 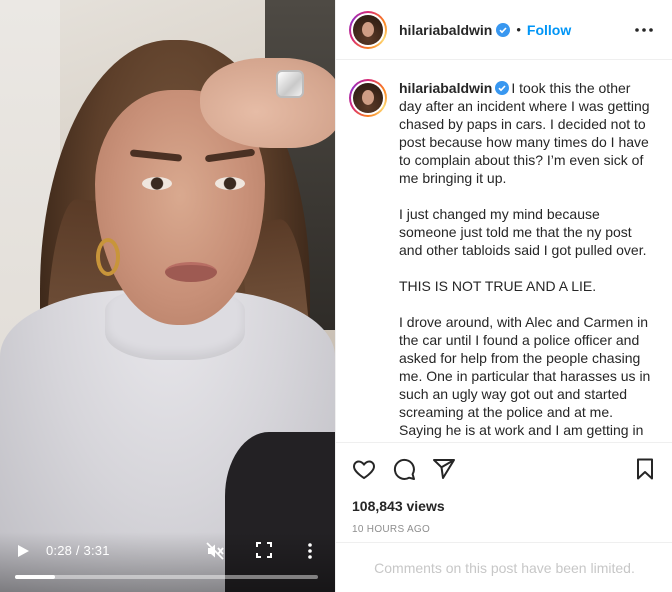 I want to click on video-controls: 0:28 / 3:31, so click(x=167, y=562).